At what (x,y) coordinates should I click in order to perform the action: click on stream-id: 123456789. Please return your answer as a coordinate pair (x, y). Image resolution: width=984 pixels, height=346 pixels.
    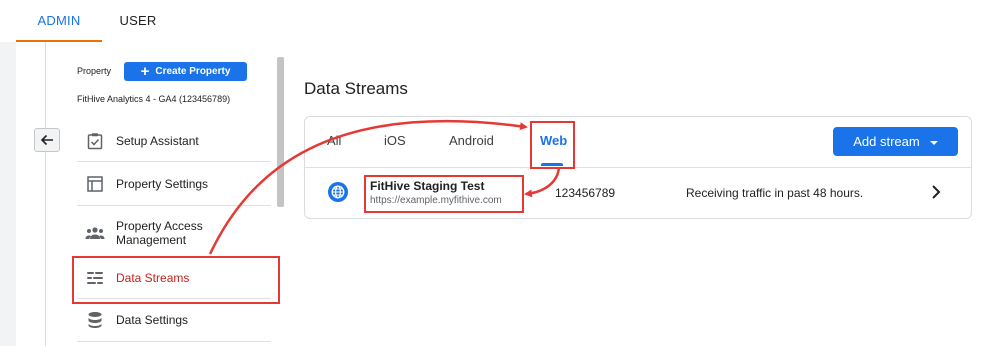
    Looking at the image, I should click on (585, 193).